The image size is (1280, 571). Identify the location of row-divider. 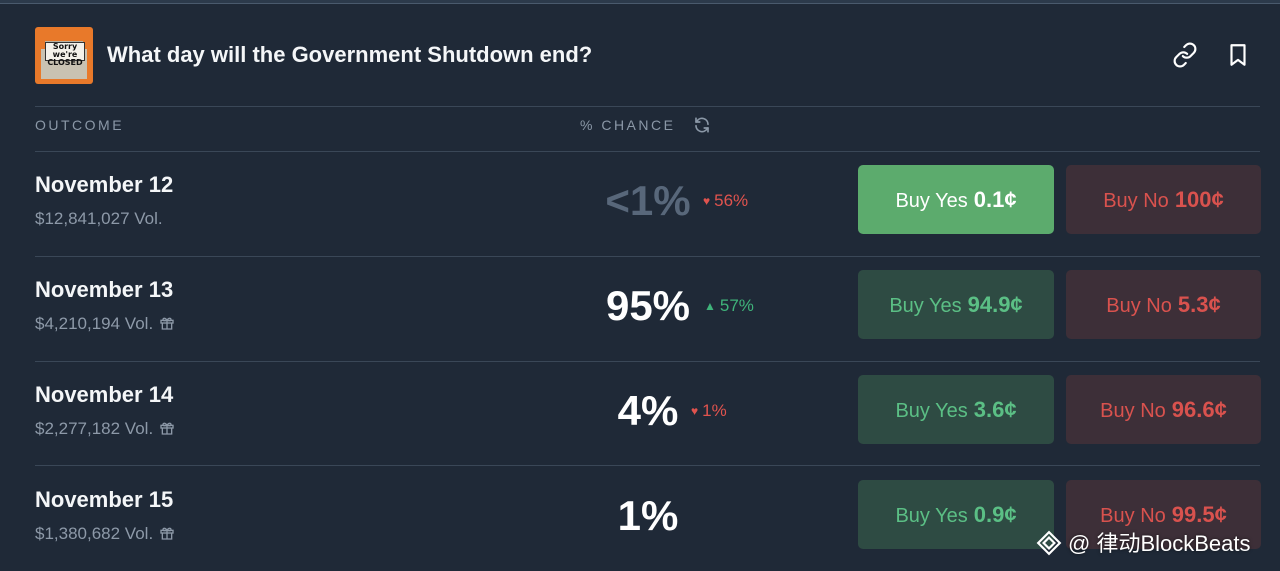
(647, 465).